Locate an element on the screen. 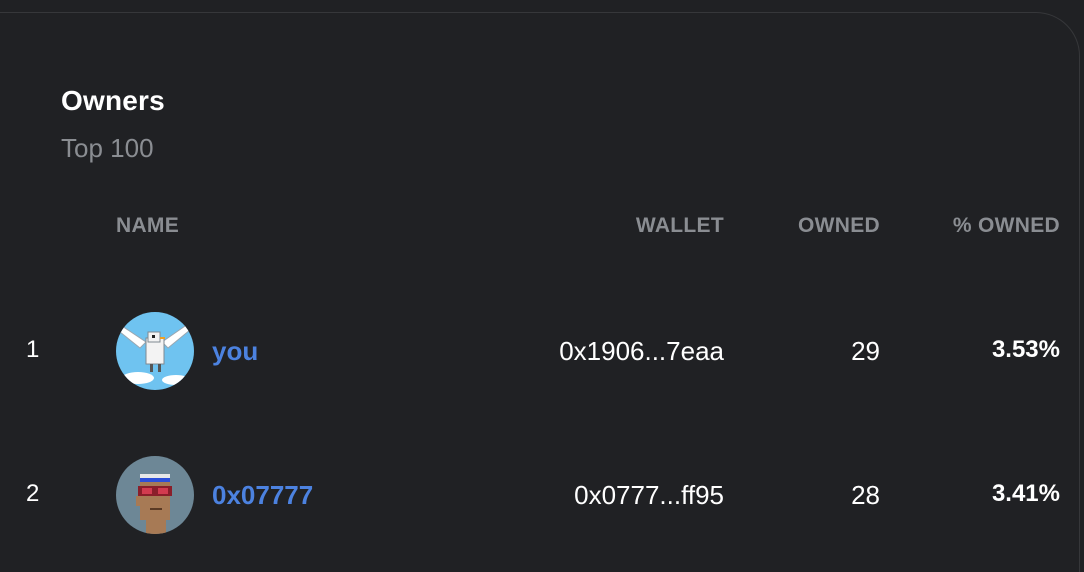 Image resolution: width=1084 pixels, height=572 pixels. rank-number: 2 is located at coordinates (33, 493).